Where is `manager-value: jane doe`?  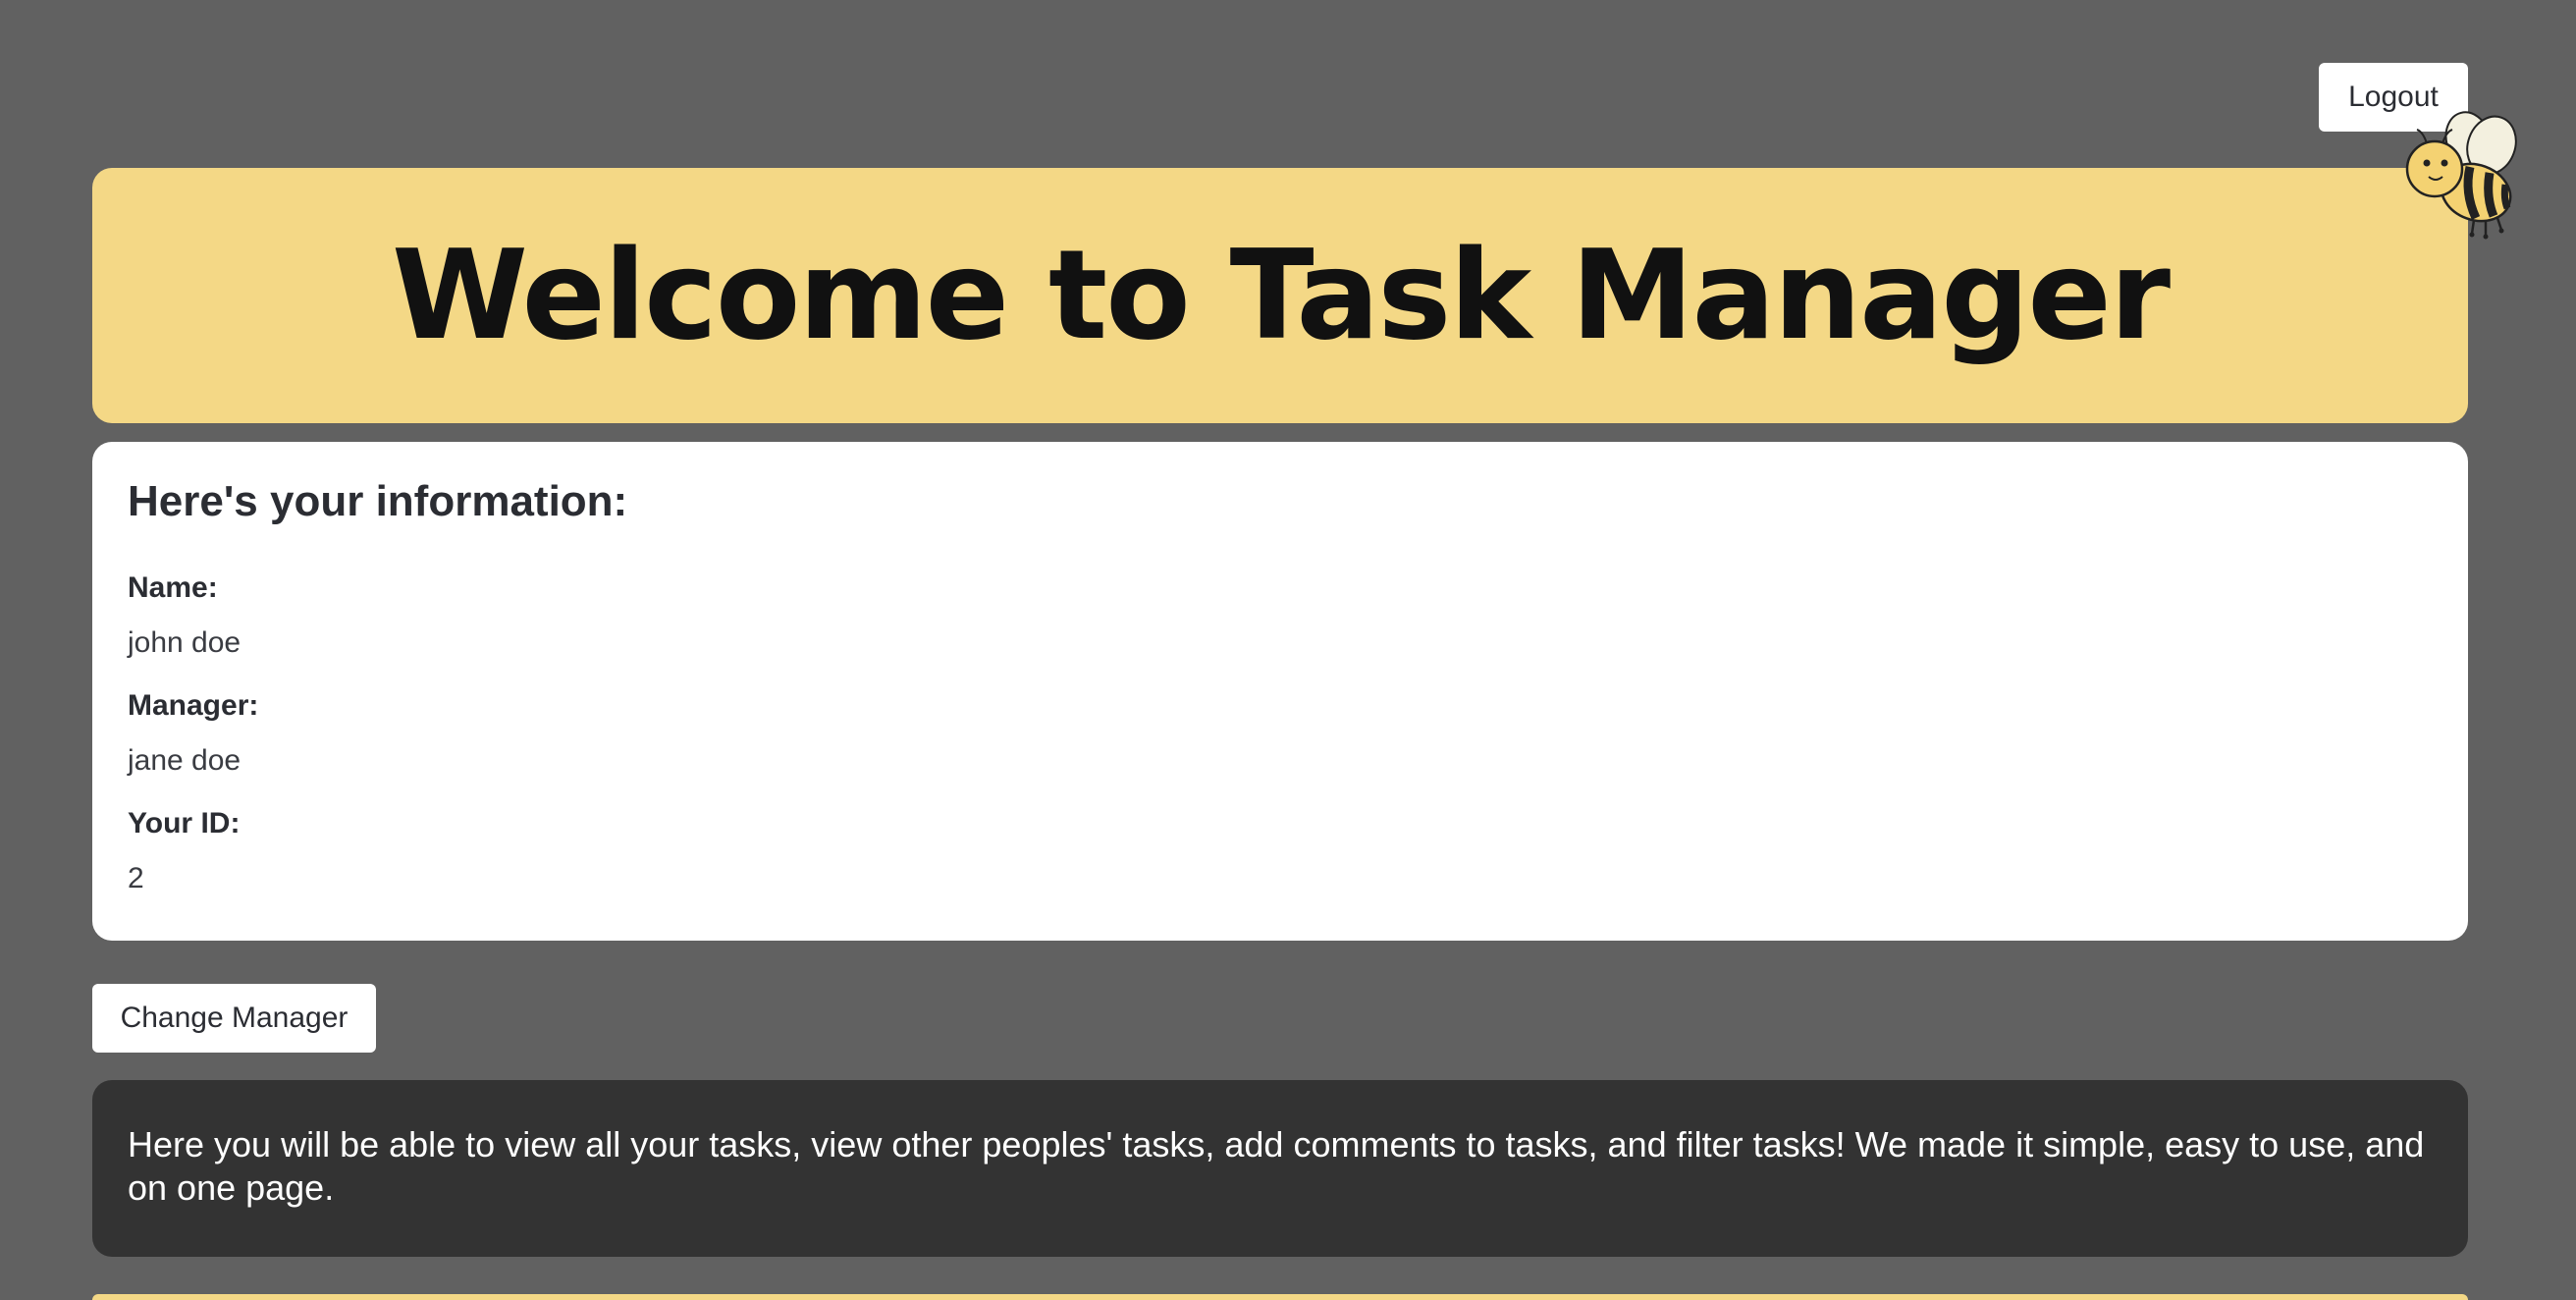 manager-value: jane doe is located at coordinates (185, 761).